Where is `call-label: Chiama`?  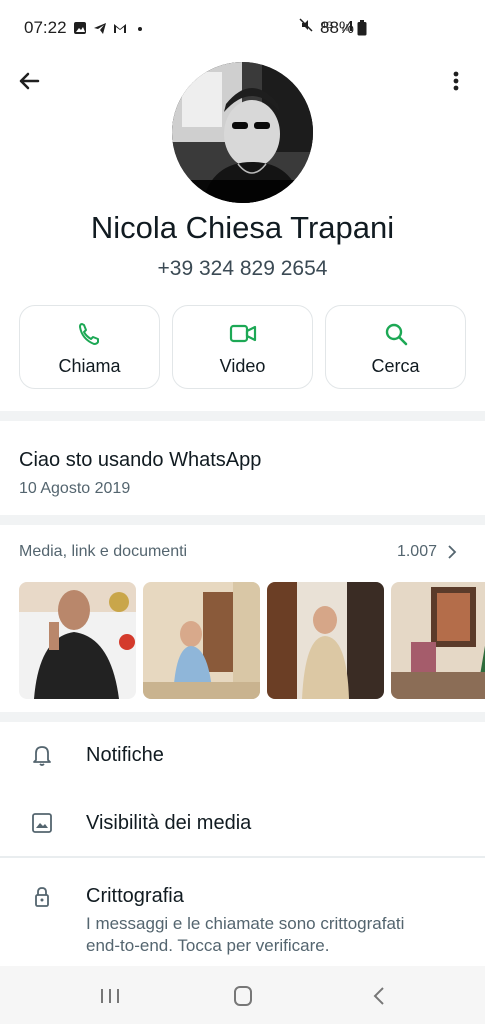 call-label: Chiama is located at coordinates (89, 366).